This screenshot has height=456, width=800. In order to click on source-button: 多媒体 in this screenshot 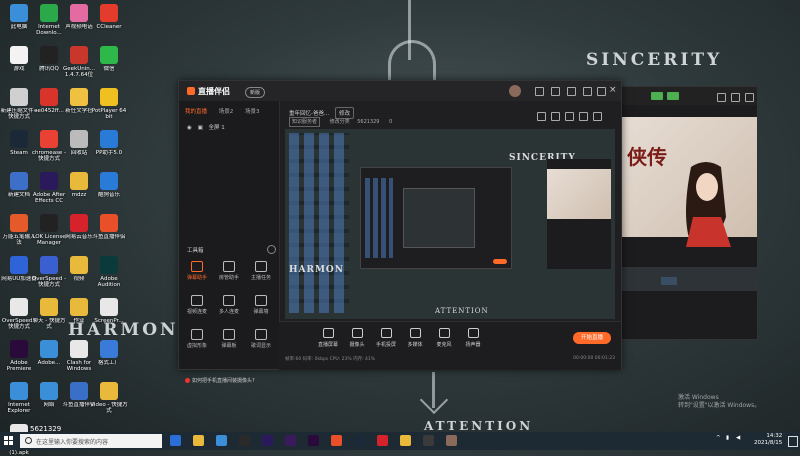, I will do `click(415, 338)`.